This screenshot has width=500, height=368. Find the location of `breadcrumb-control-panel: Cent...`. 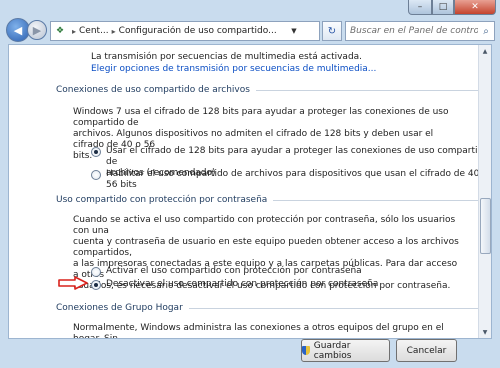

breadcrumb-control-panel: Cent... is located at coordinates (94, 31).